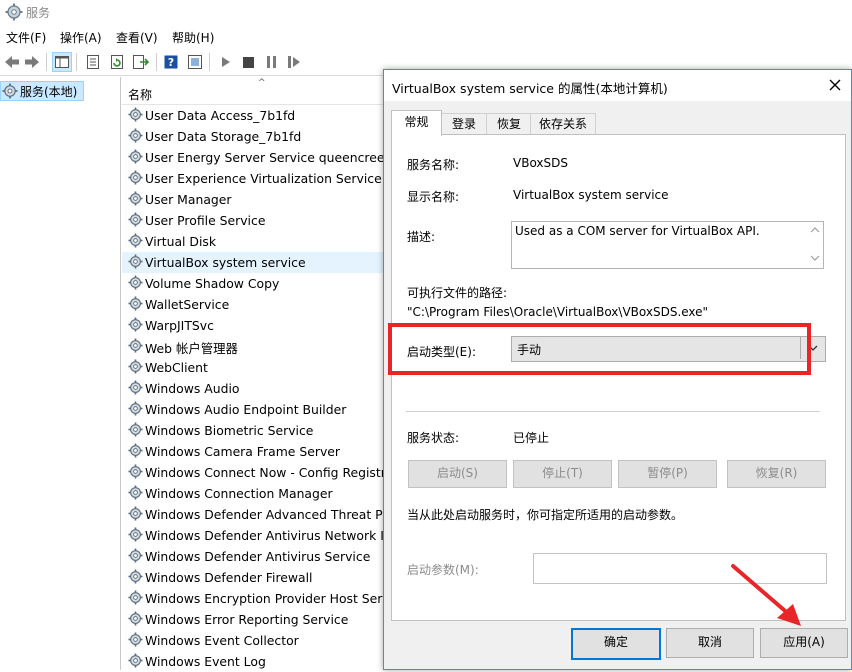 Image resolution: width=852 pixels, height=672 pixels. What do you see at coordinates (179, 325) in the screenshot?
I see `service-name: WarpJITSvc` at bounding box center [179, 325].